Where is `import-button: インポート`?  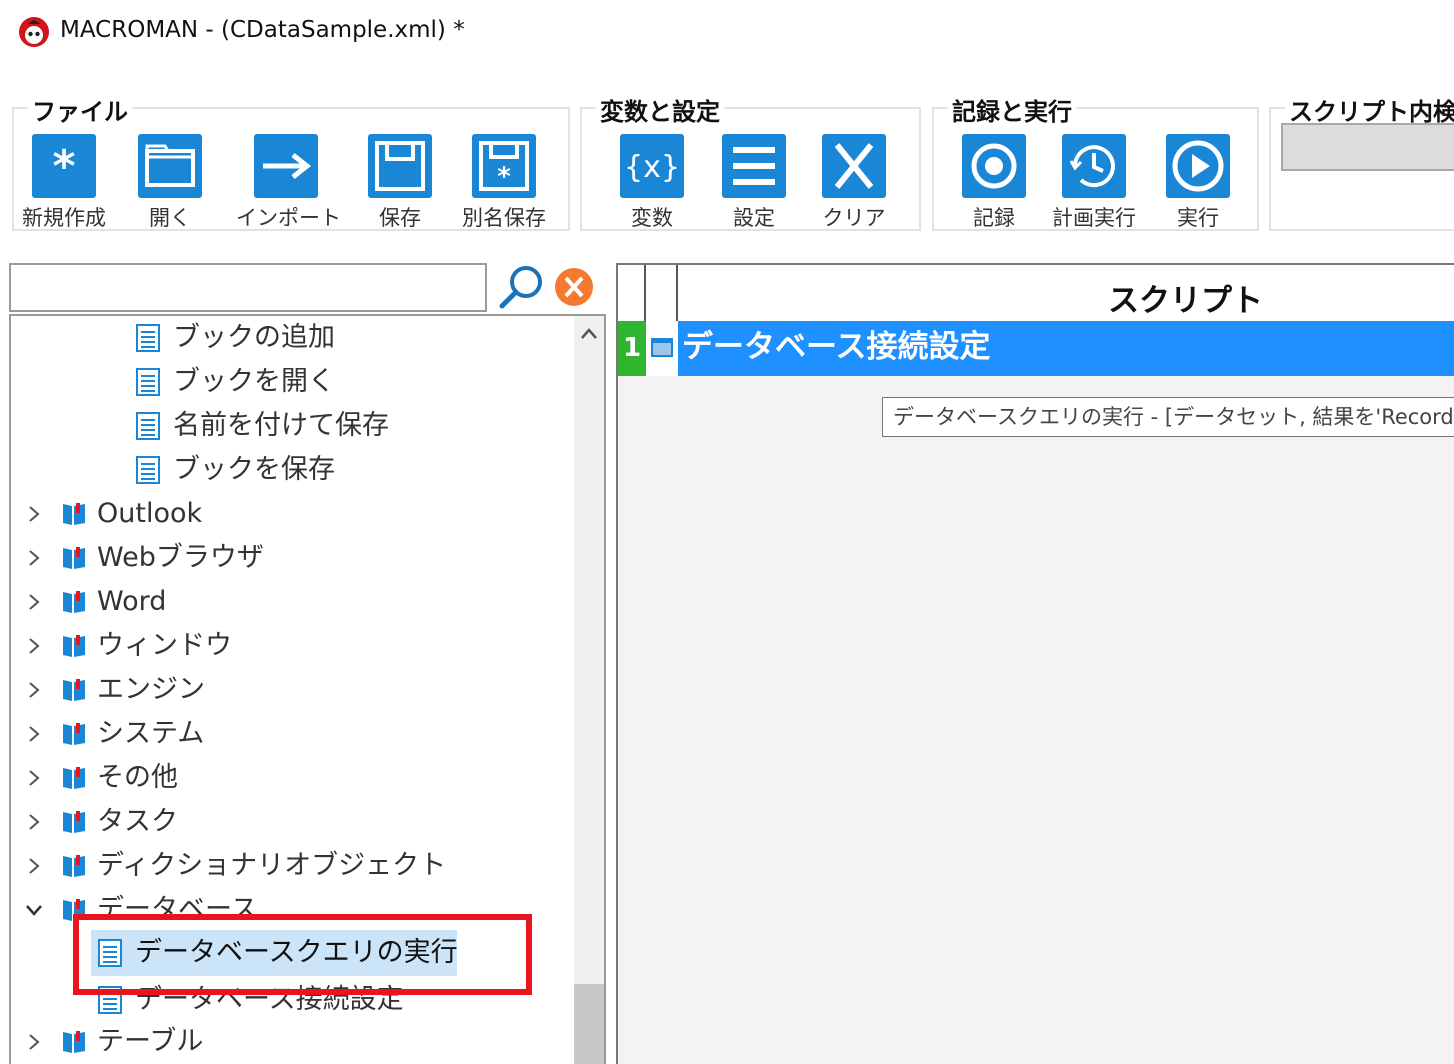 import-button: インポート is located at coordinates (288, 181).